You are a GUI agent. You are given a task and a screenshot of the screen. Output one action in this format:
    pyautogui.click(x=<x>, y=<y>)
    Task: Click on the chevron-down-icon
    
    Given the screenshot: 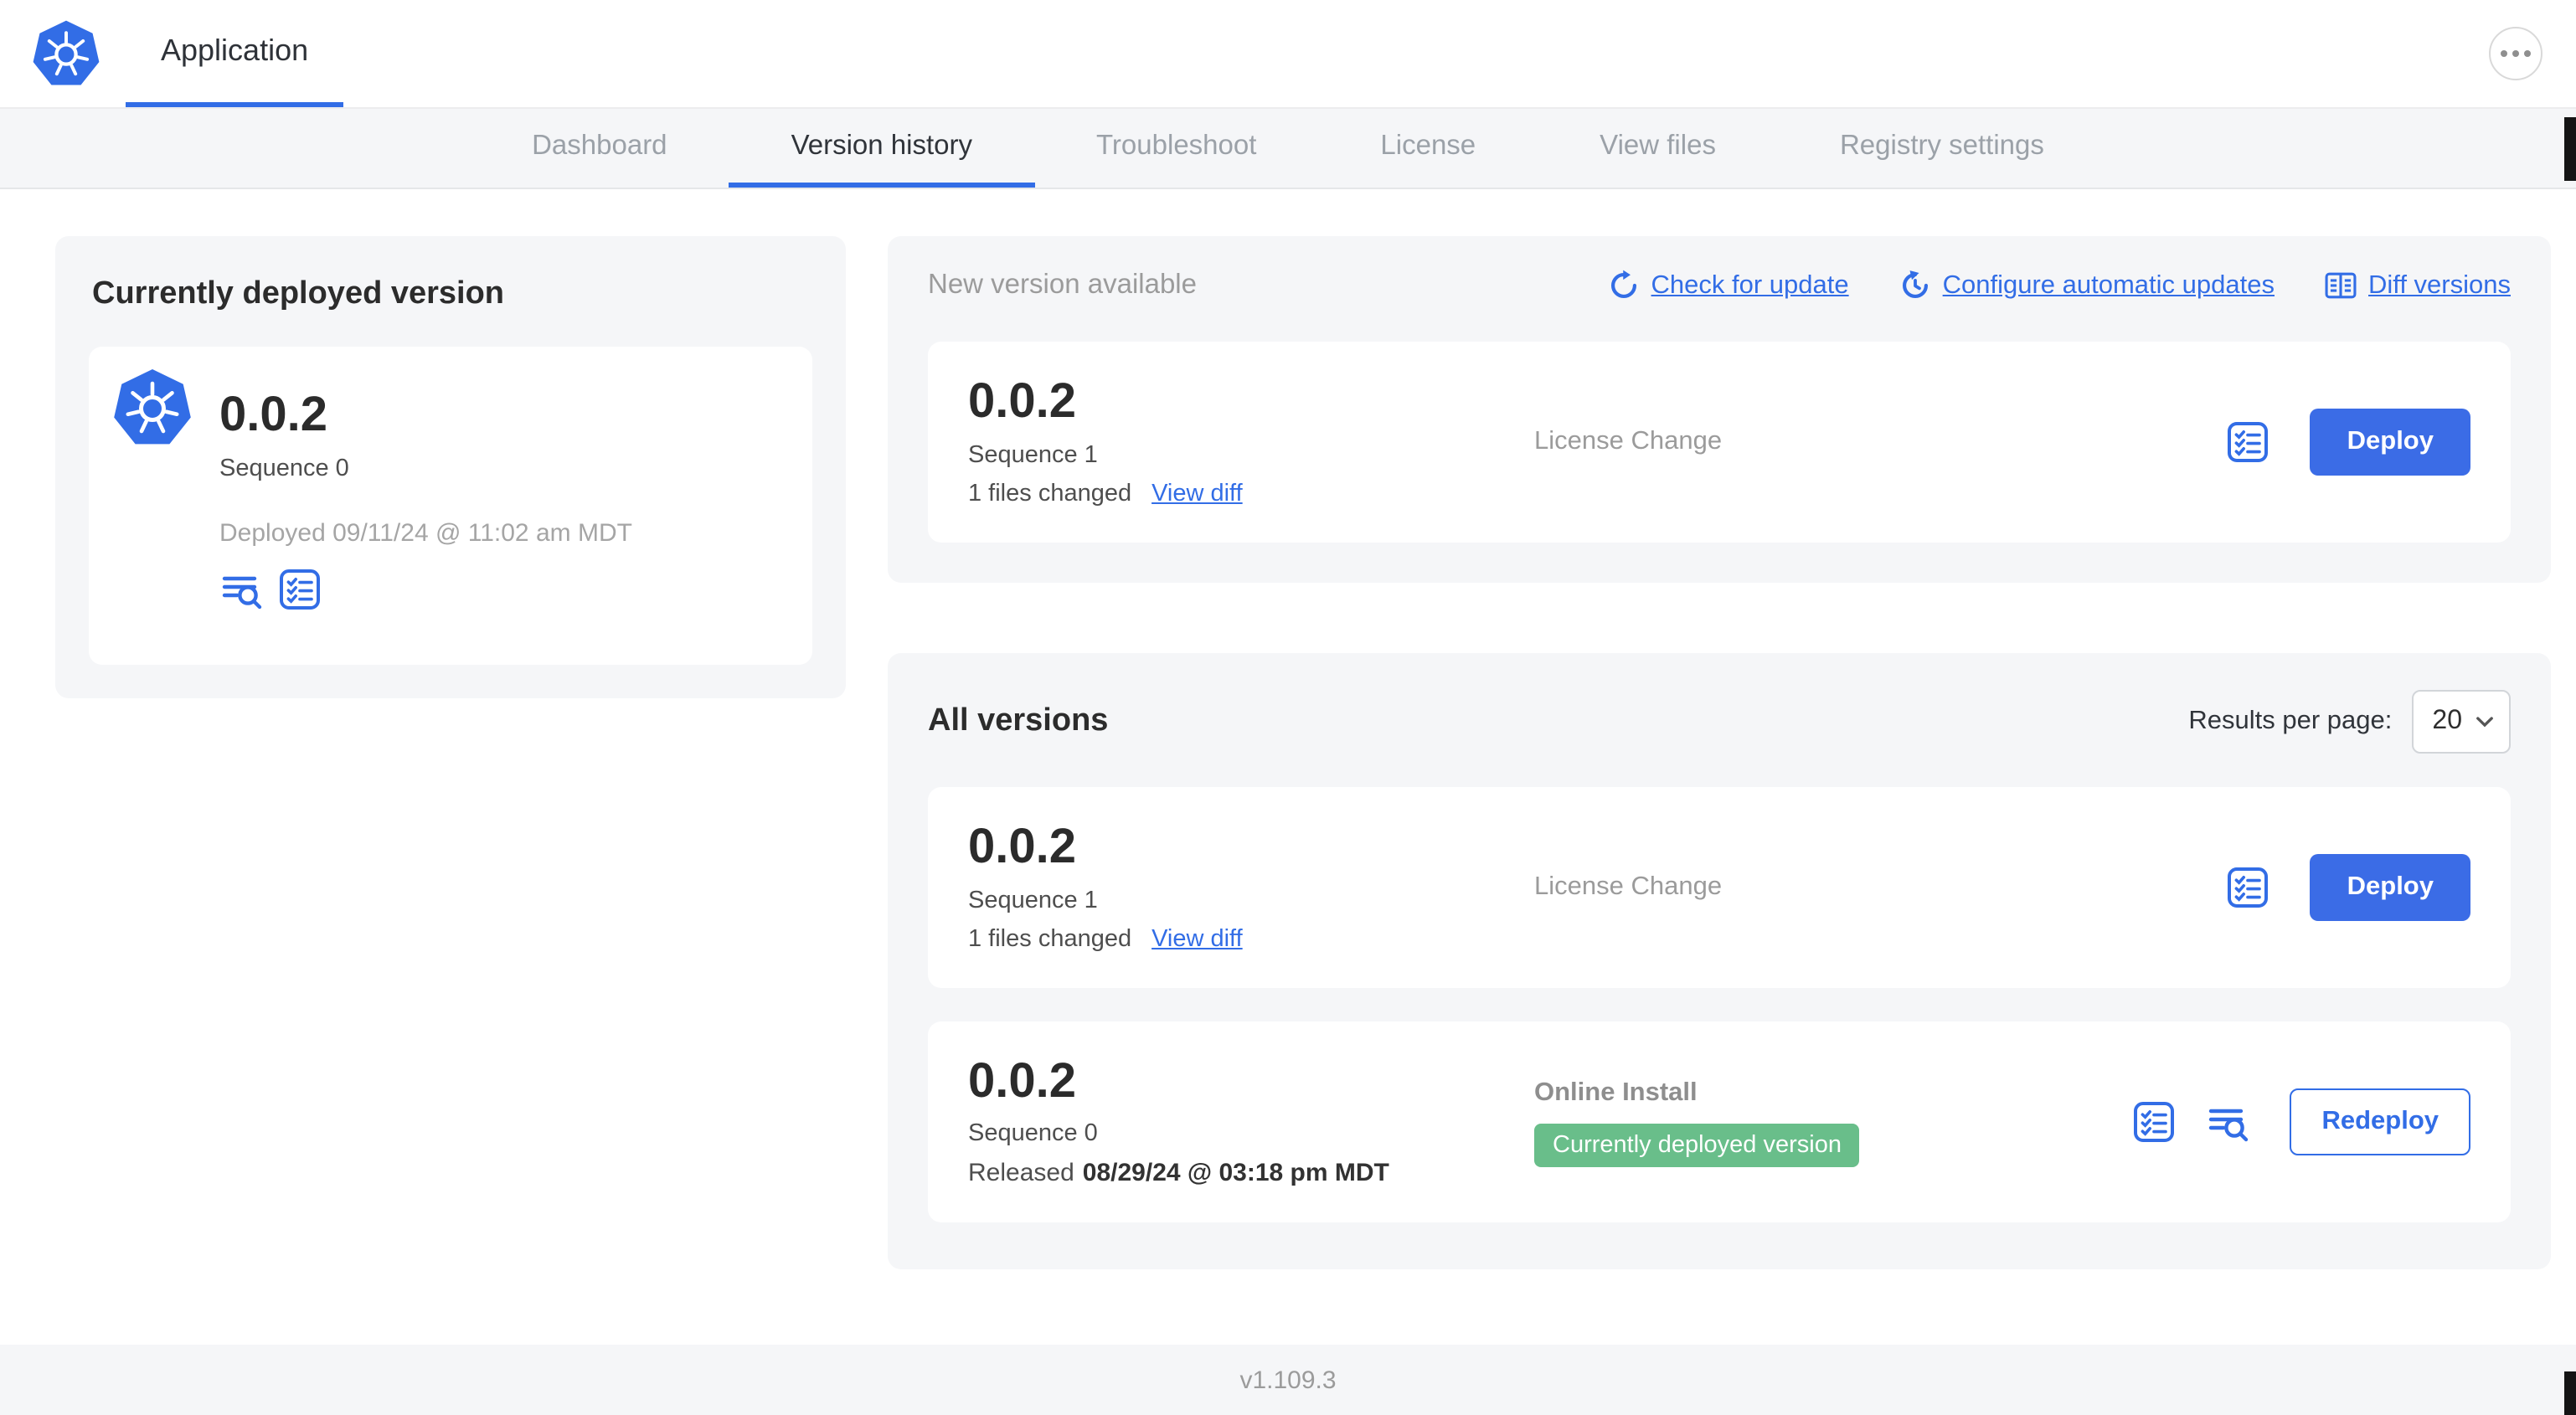 What is the action you would take?
    pyautogui.click(x=2485, y=721)
    